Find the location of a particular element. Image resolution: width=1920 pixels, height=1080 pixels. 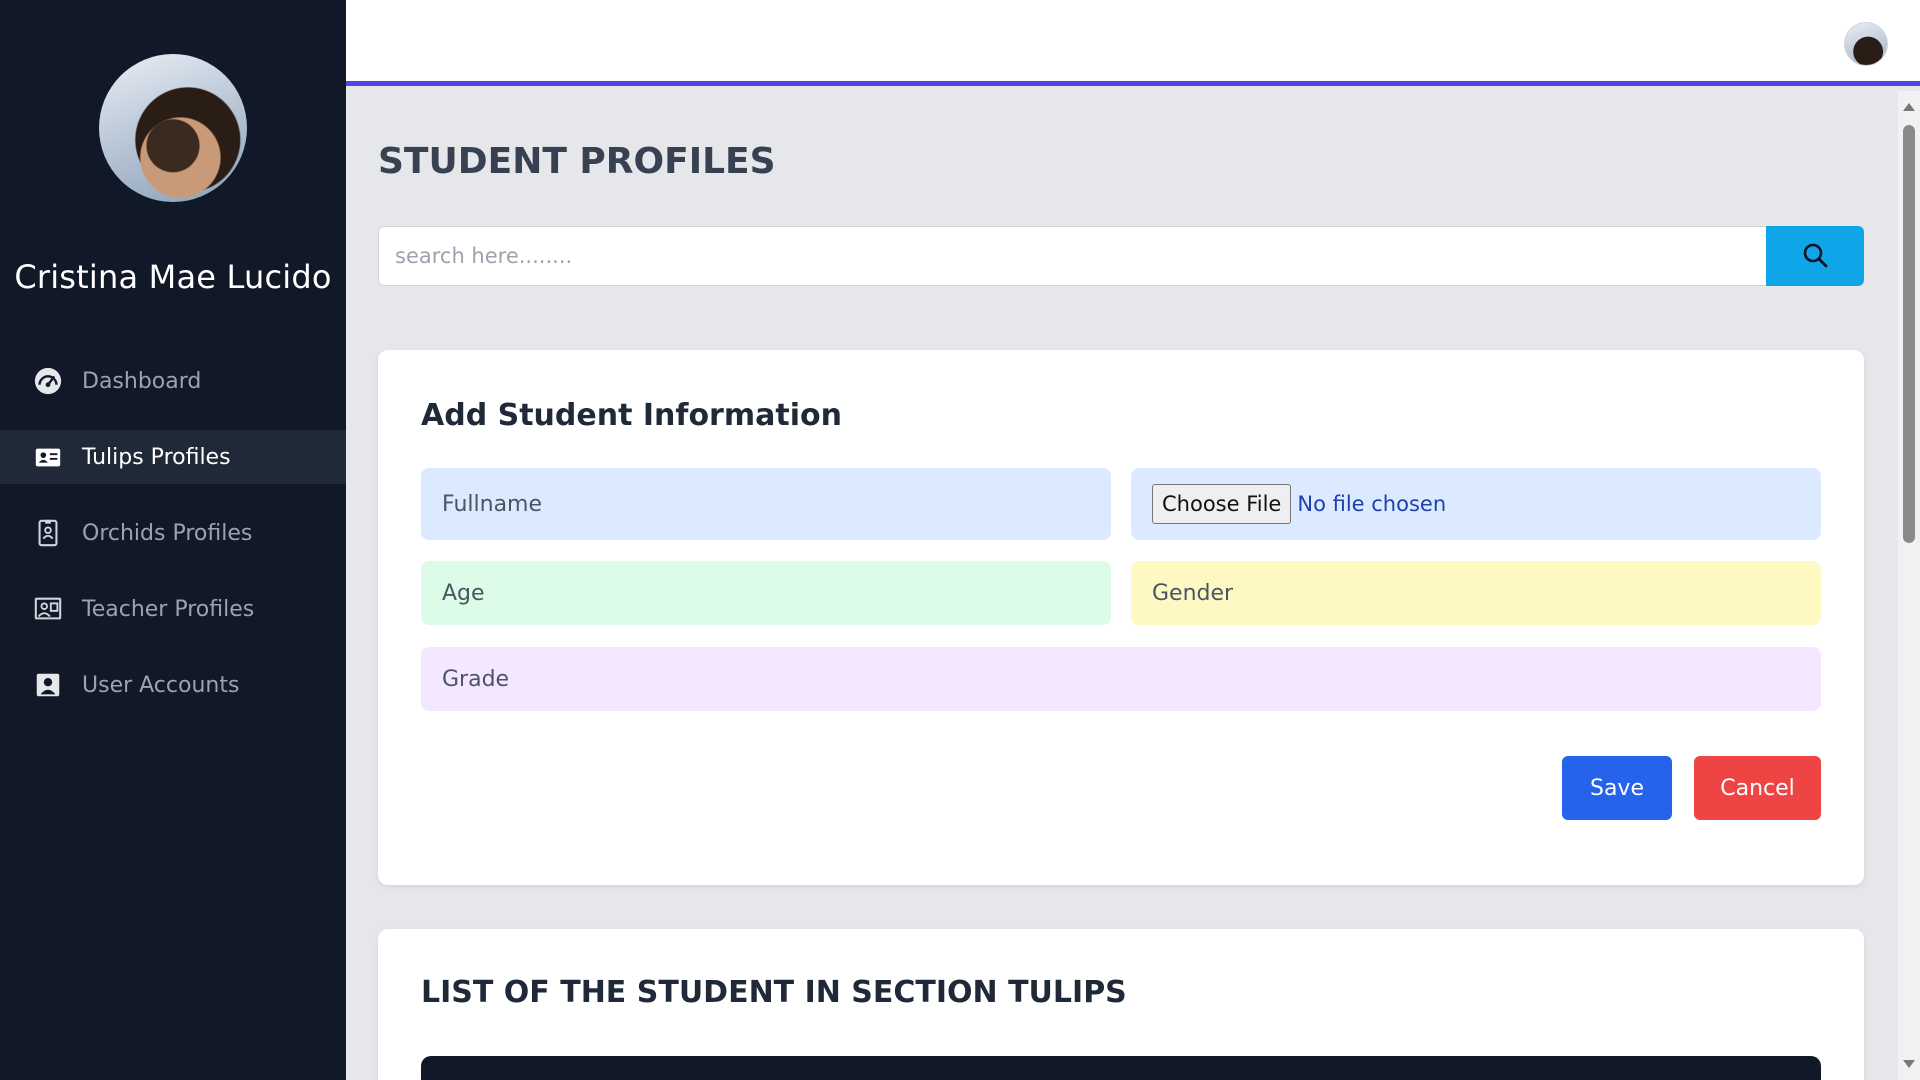

file-status: No file chosen is located at coordinates (1372, 504).